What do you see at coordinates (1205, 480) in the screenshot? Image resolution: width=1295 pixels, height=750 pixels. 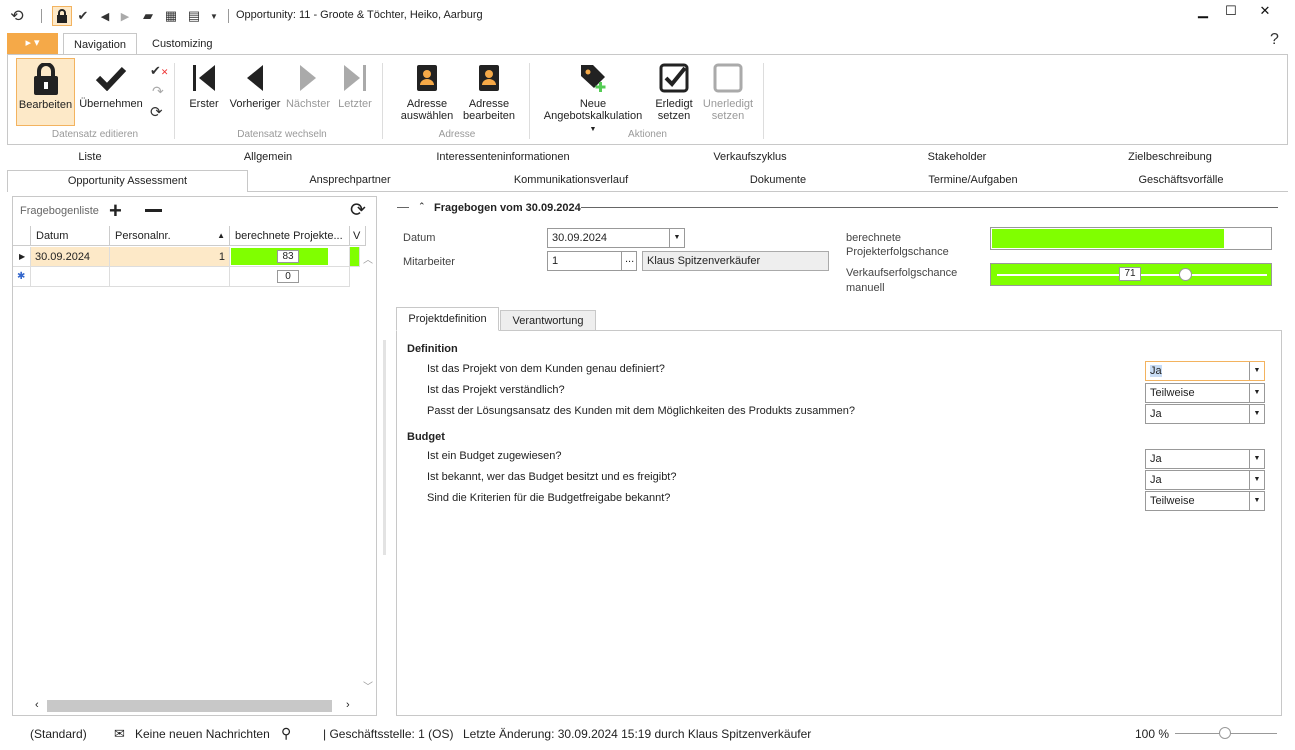 I see `answer-5-select: Ja ▼` at bounding box center [1205, 480].